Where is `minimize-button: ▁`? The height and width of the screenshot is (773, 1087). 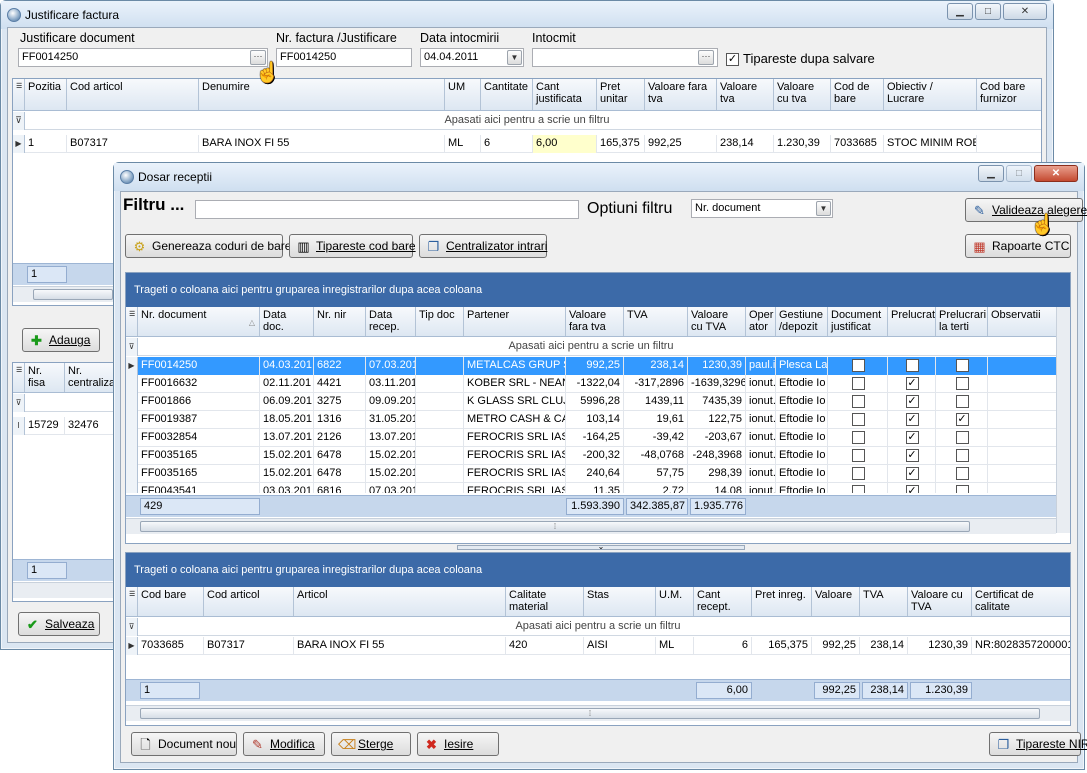
minimize-button: ▁ is located at coordinates (991, 173).